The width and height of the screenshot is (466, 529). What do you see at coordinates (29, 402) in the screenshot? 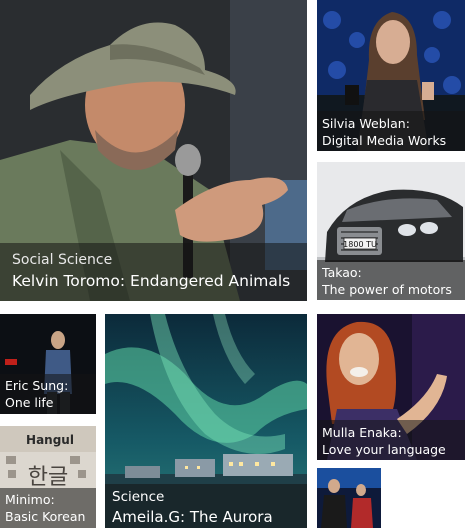
I see `talk-title: One life` at bounding box center [29, 402].